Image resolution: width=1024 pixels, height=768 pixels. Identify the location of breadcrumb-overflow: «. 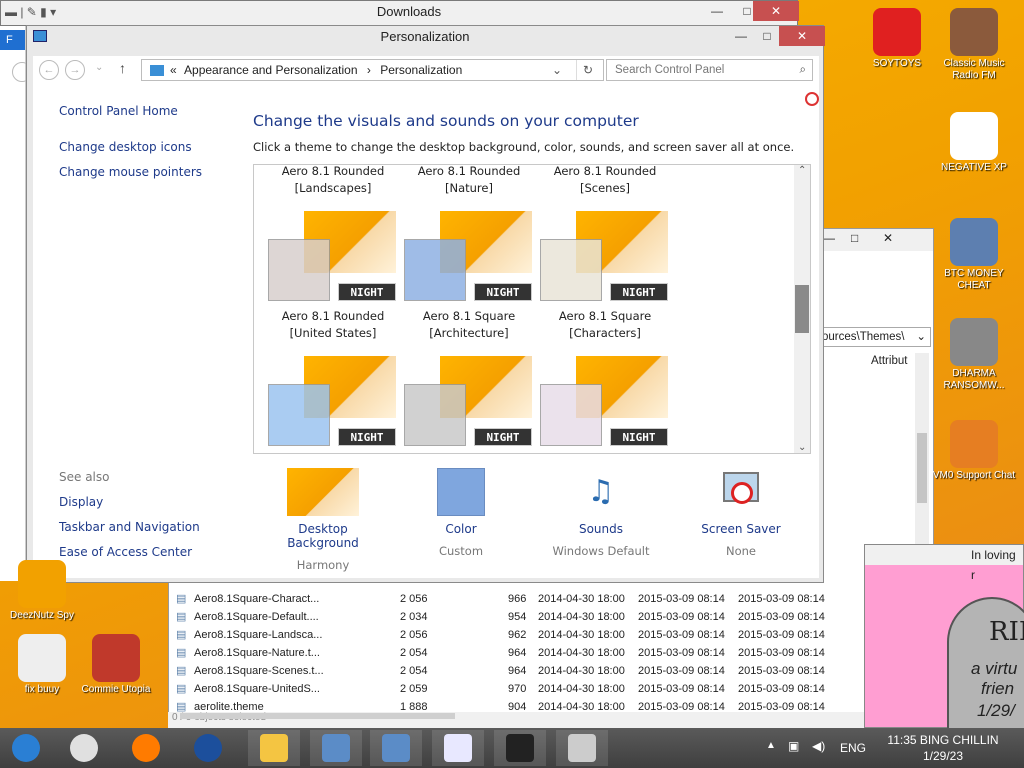
(173, 70).